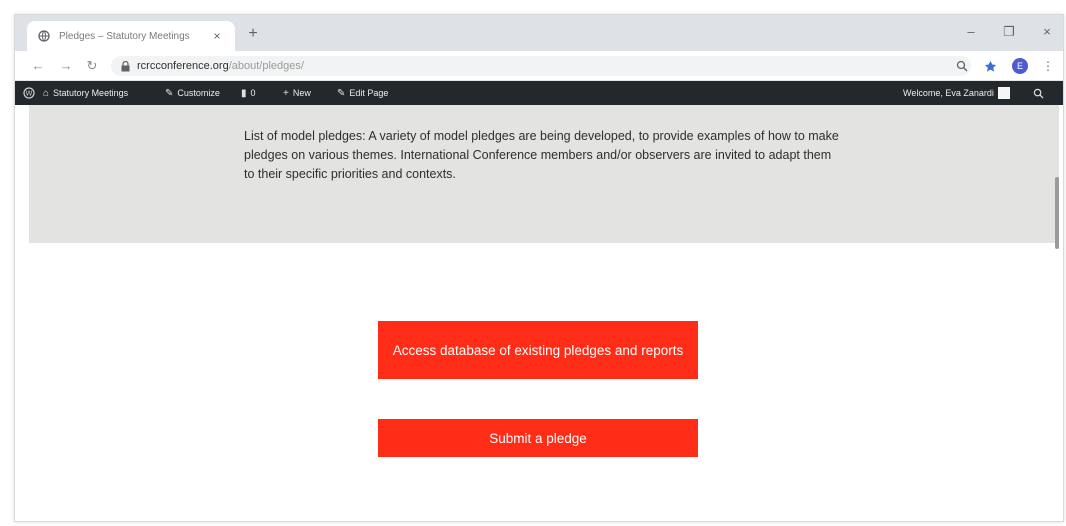 Image resolution: width=1066 pixels, height=526 pixels. I want to click on adminbar-customize: ✎ Customize, so click(192, 93).